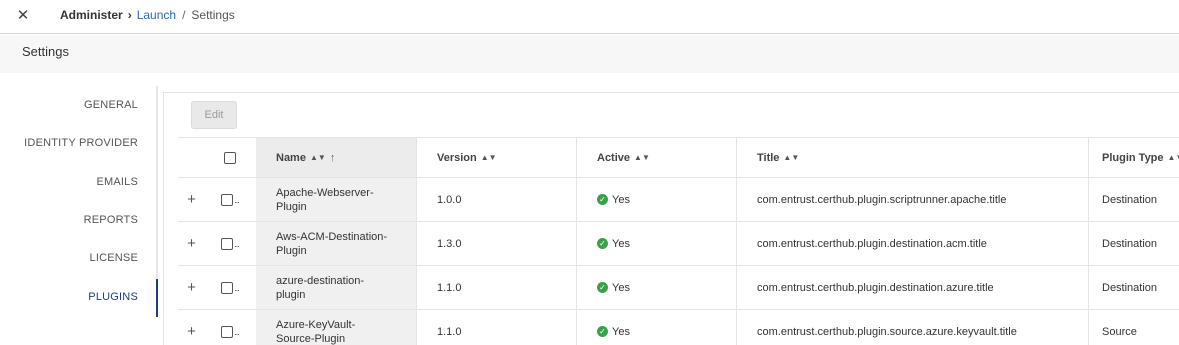 The height and width of the screenshot is (345, 1179). I want to click on column-header-plugin-type: Plugin Type ▲▼, so click(1133, 157).